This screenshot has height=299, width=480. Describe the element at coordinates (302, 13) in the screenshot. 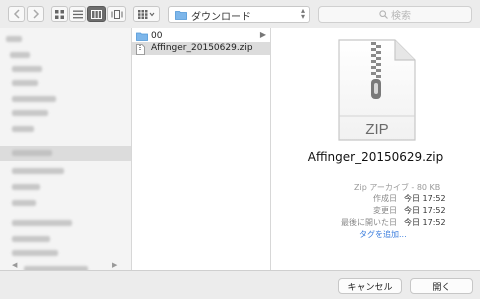

I see `up-down-arrows-icon: ▴ ▾` at that location.